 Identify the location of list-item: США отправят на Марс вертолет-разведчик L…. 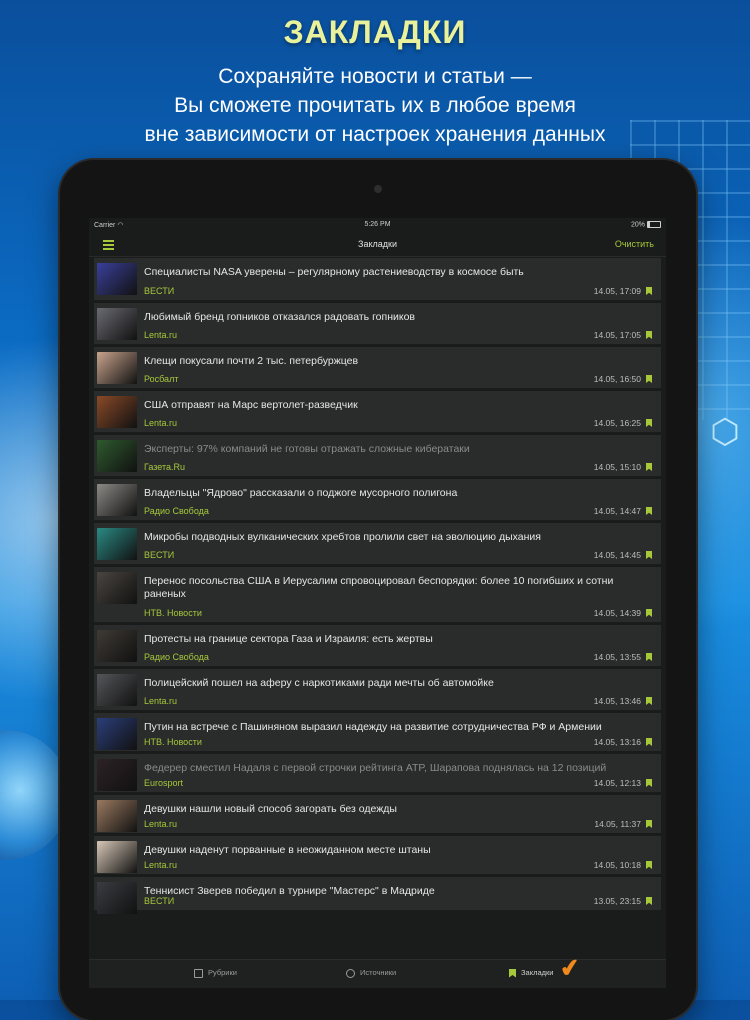
(377, 411).